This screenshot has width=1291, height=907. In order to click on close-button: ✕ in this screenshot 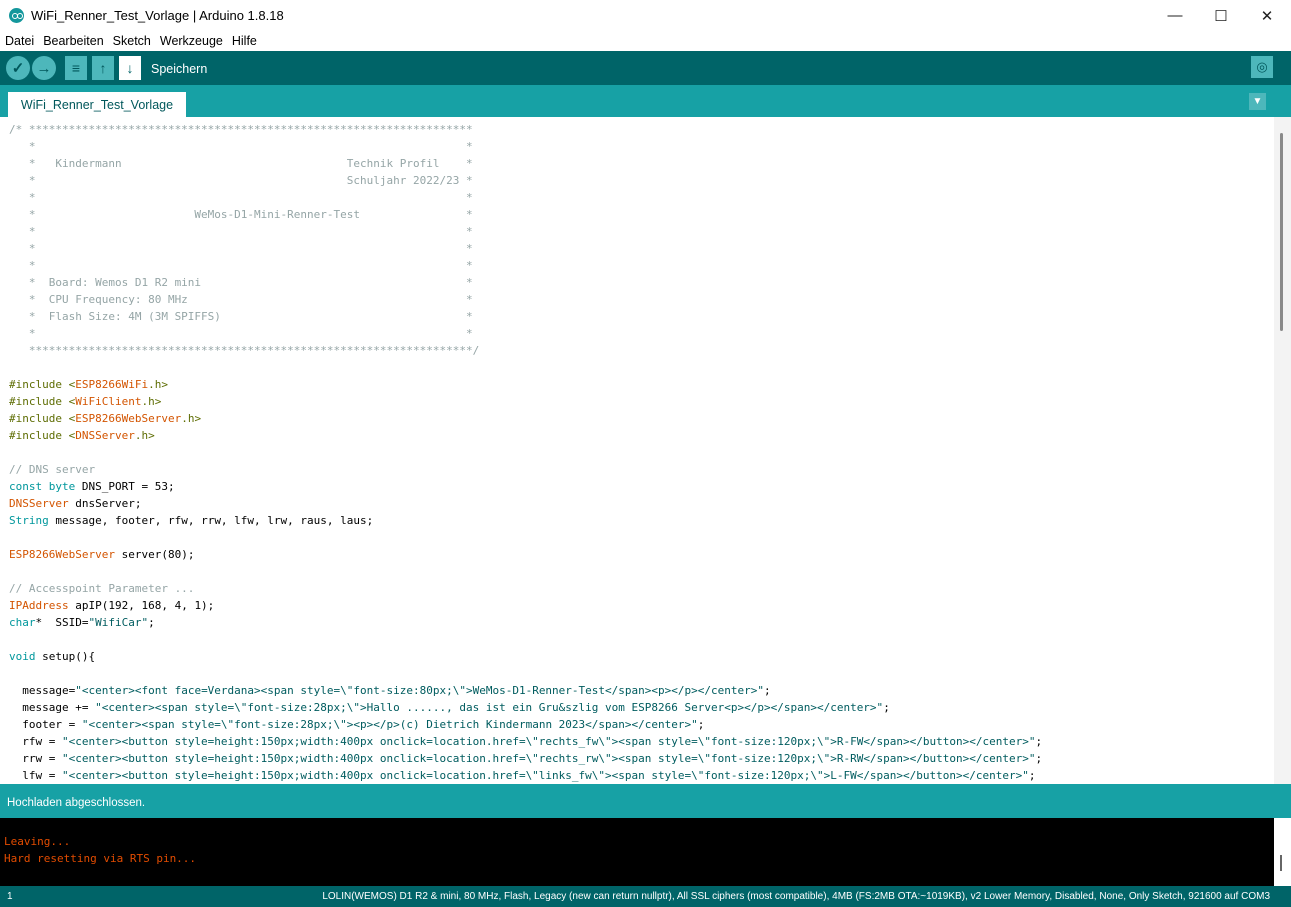, I will do `click(1267, 15)`.